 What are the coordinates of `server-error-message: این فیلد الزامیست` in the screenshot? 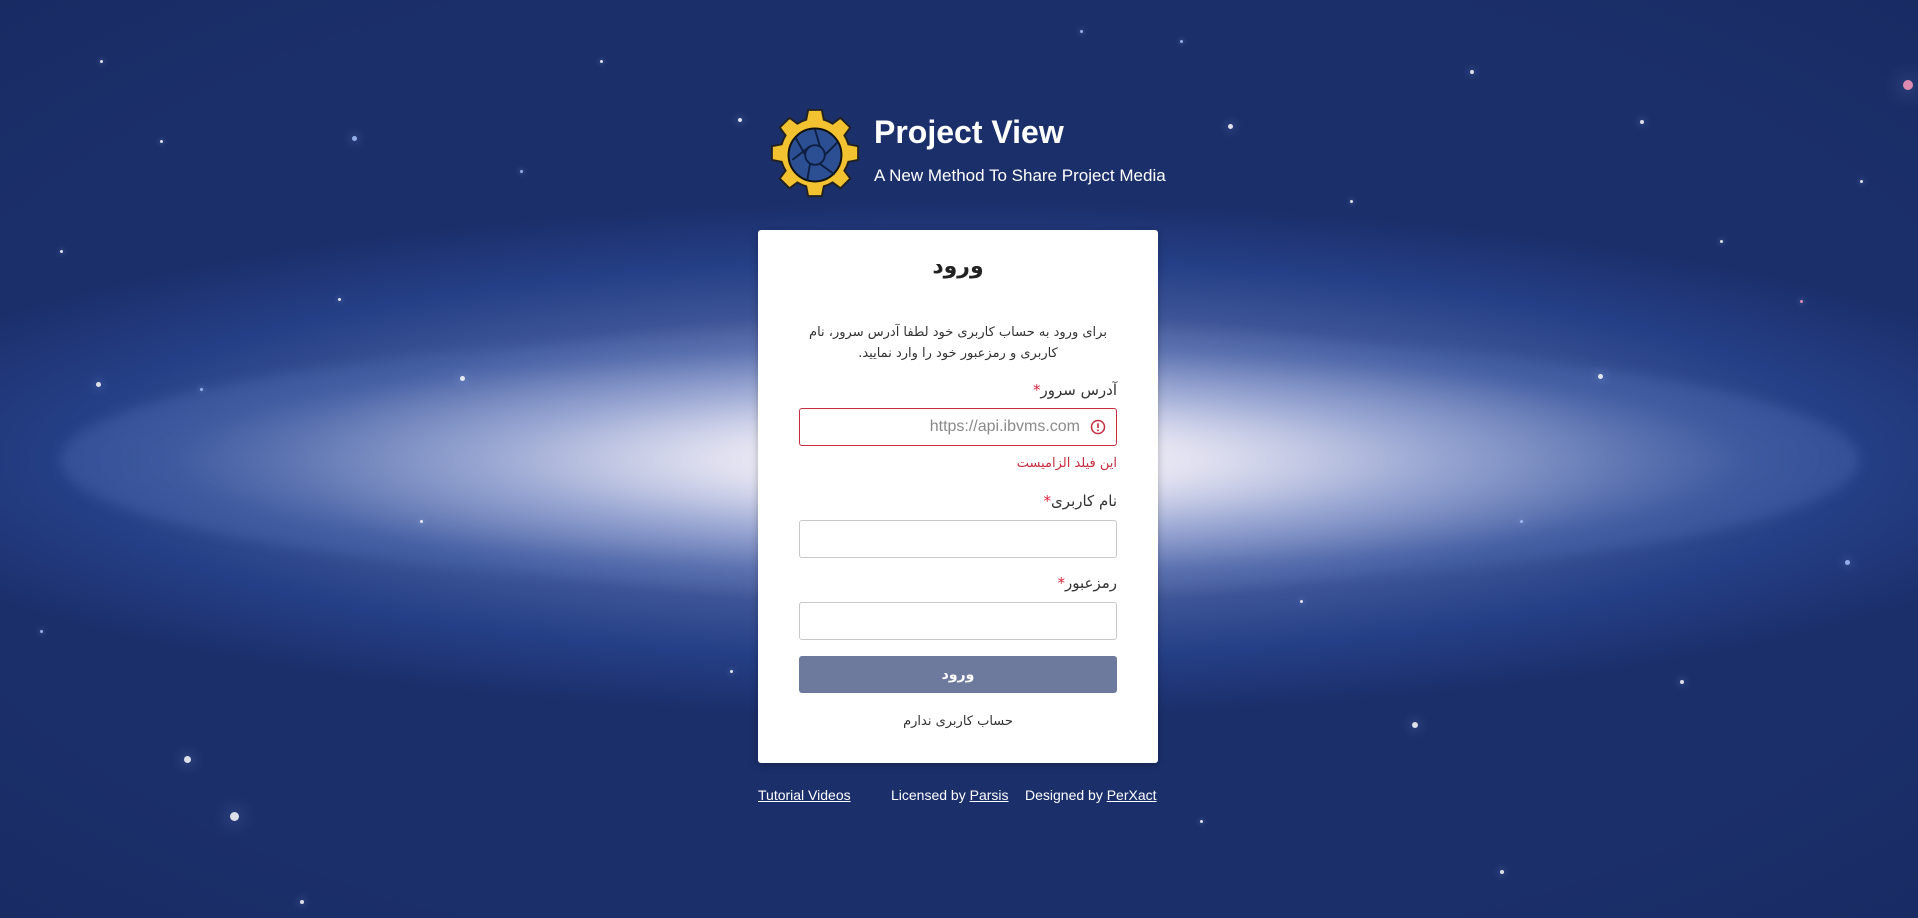 It's located at (1066, 463).